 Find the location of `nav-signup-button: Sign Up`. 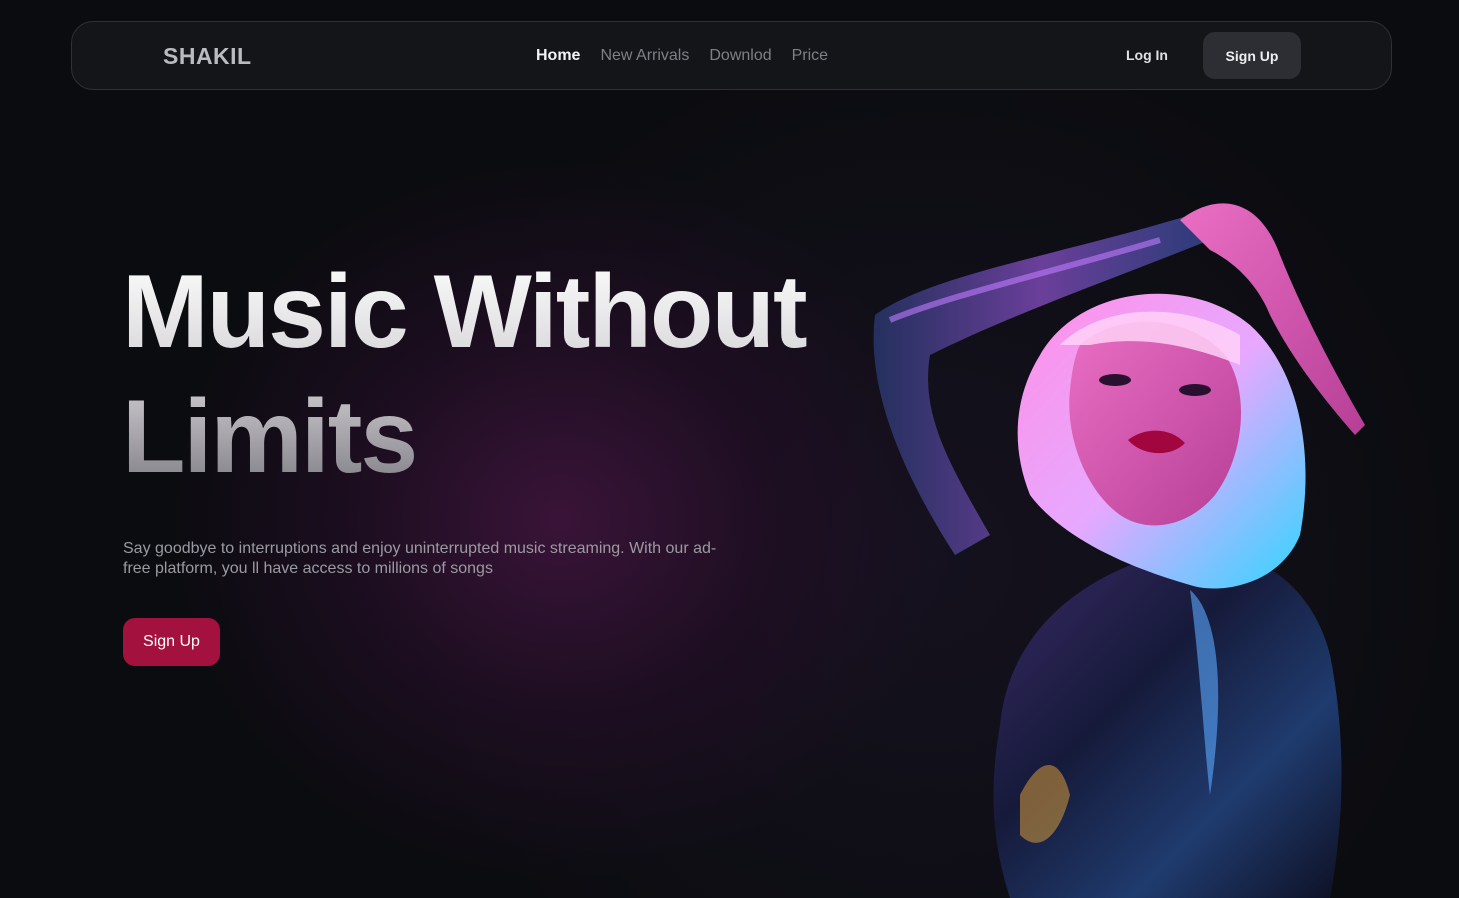

nav-signup-button: Sign Up is located at coordinates (1252, 55).